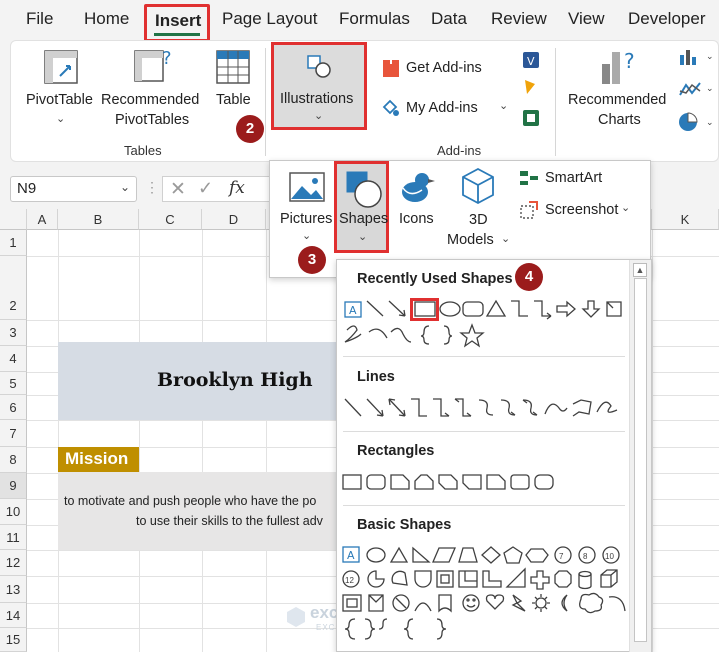 The height and width of the screenshot is (652, 719). What do you see at coordinates (585, 556) in the screenshot?
I see `svg-text: 8` at bounding box center [585, 556].